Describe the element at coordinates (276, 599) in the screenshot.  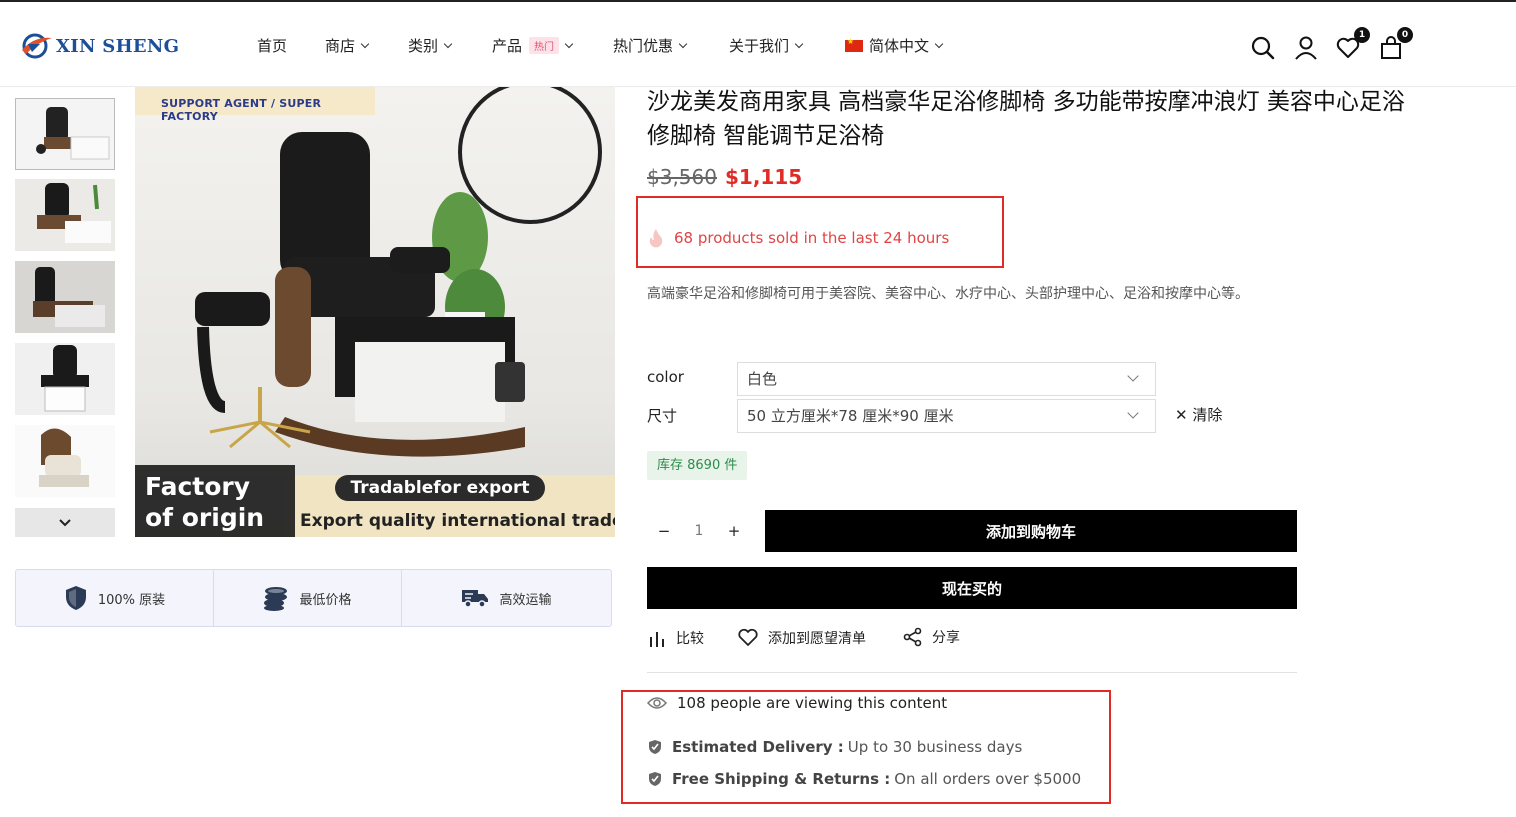
I see `coins-icon` at that location.